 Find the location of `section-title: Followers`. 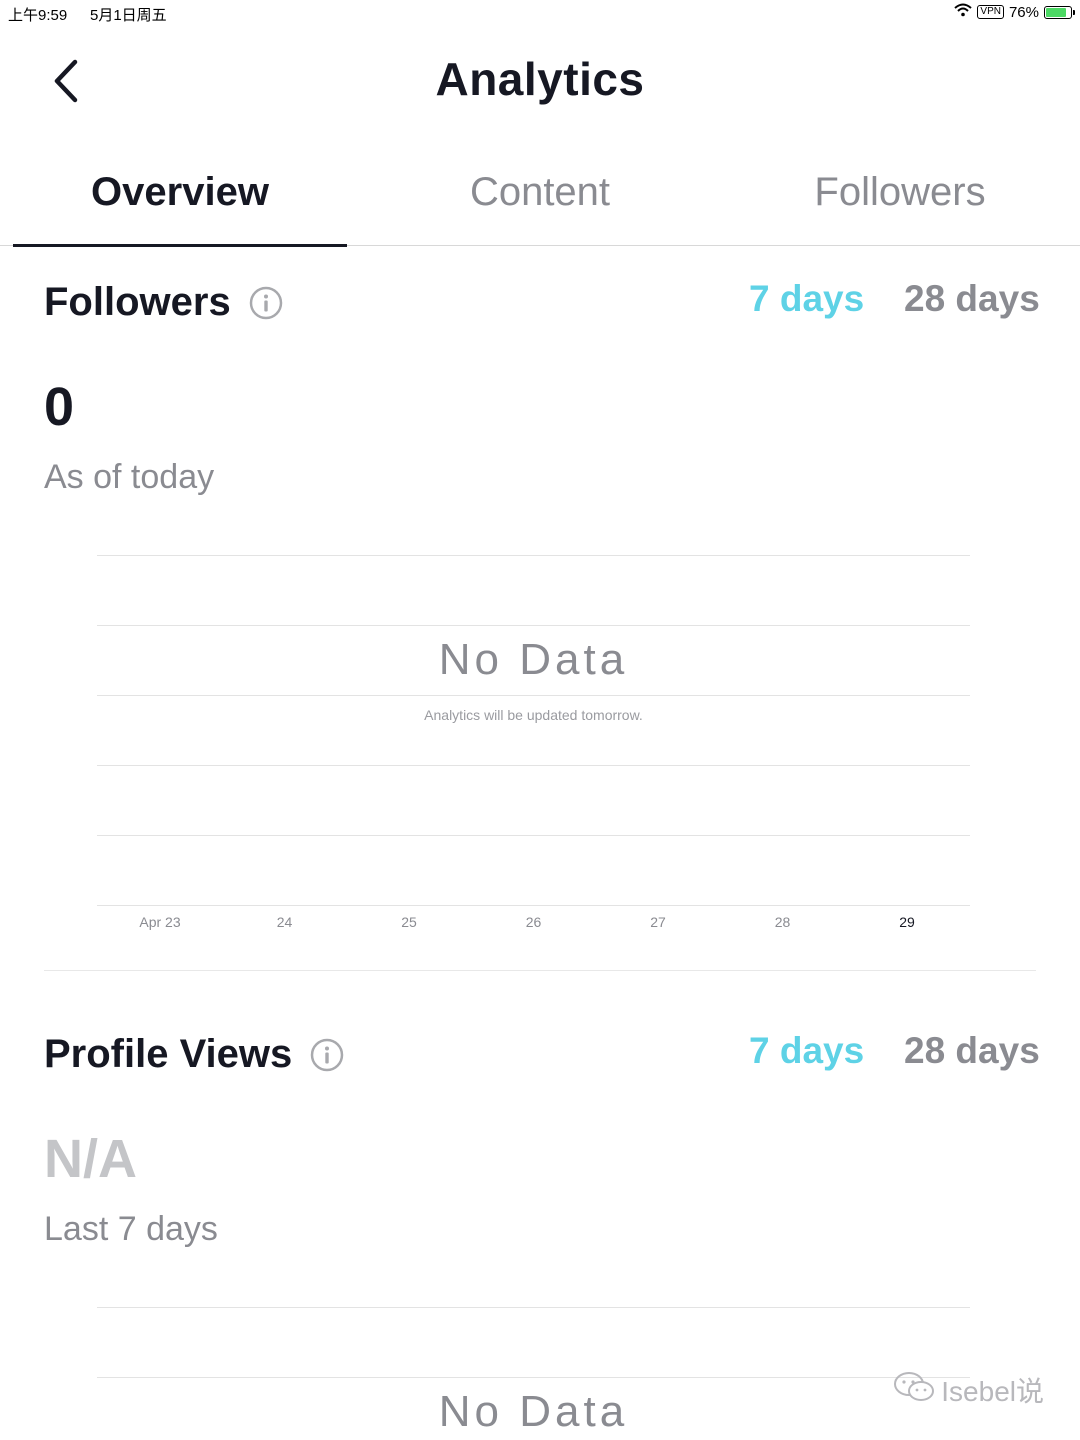

section-title: Followers is located at coordinates (163, 302).